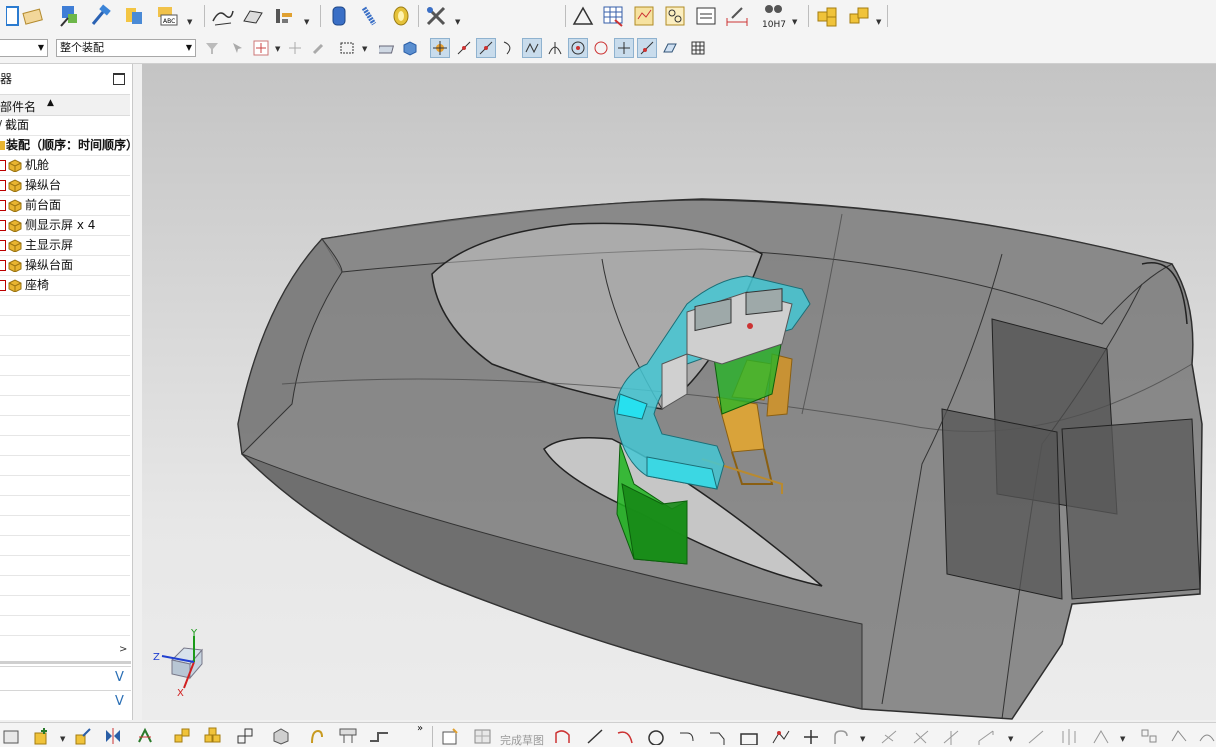 This screenshot has height=747, width=1216. I want to click on line-tool-icon, so click(595, 736).